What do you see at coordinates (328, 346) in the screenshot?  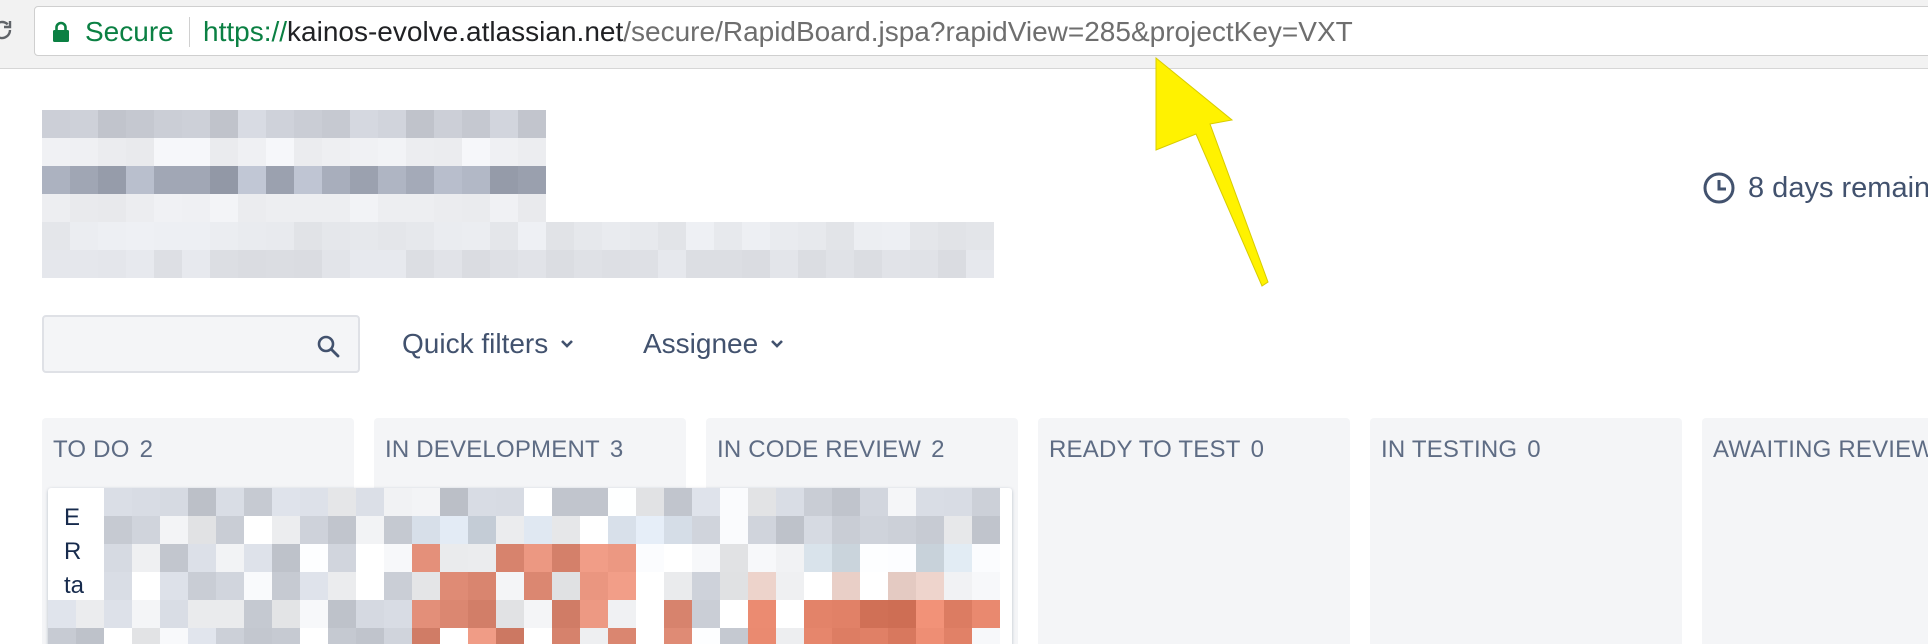 I see `search-icon` at bounding box center [328, 346].